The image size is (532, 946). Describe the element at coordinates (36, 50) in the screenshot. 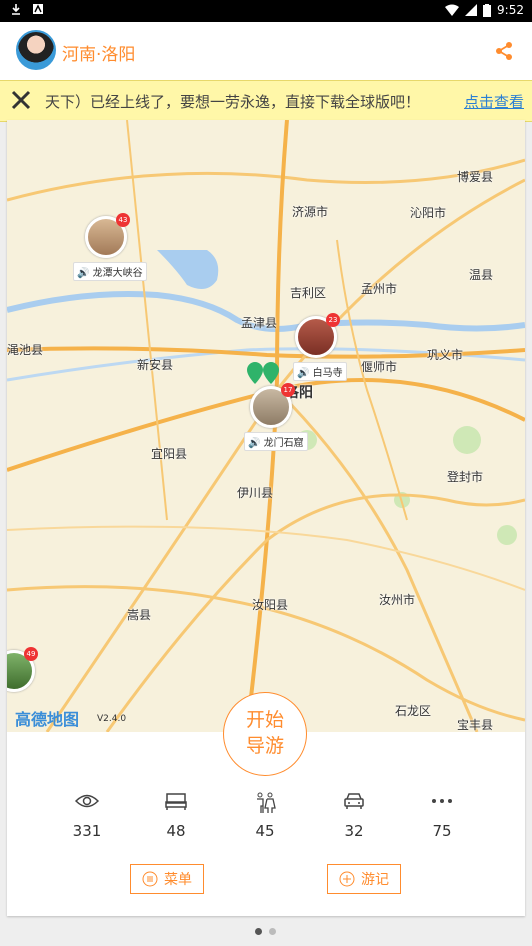

I see `avatar` at that location.